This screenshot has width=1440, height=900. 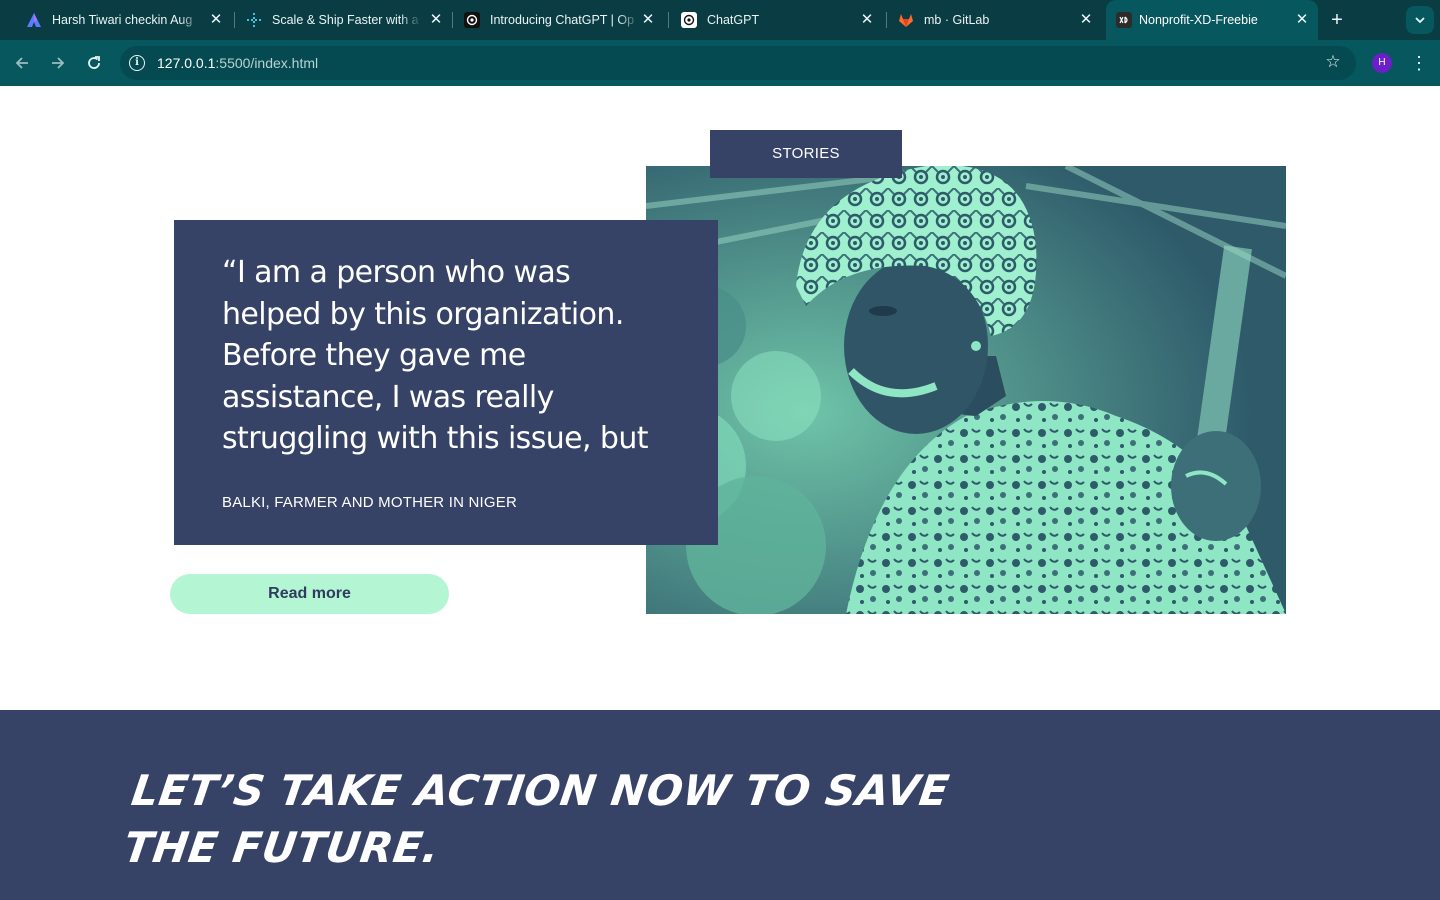 What do you see at coordinates (769, 20) in the screenshot?
I see `tab-chatgpt: ChatGPT ✕` at bounding box center [769, 20].